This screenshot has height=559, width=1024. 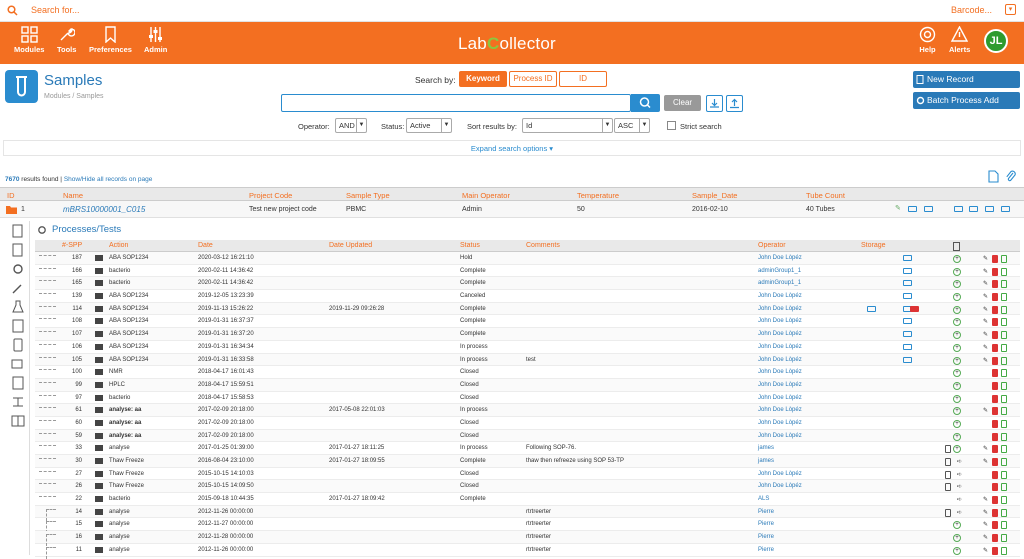 What do you see at coordinates (825, 195) in the screenshot?
I see `col-tube-count: Tube Count` at bounding box center [825, 195].